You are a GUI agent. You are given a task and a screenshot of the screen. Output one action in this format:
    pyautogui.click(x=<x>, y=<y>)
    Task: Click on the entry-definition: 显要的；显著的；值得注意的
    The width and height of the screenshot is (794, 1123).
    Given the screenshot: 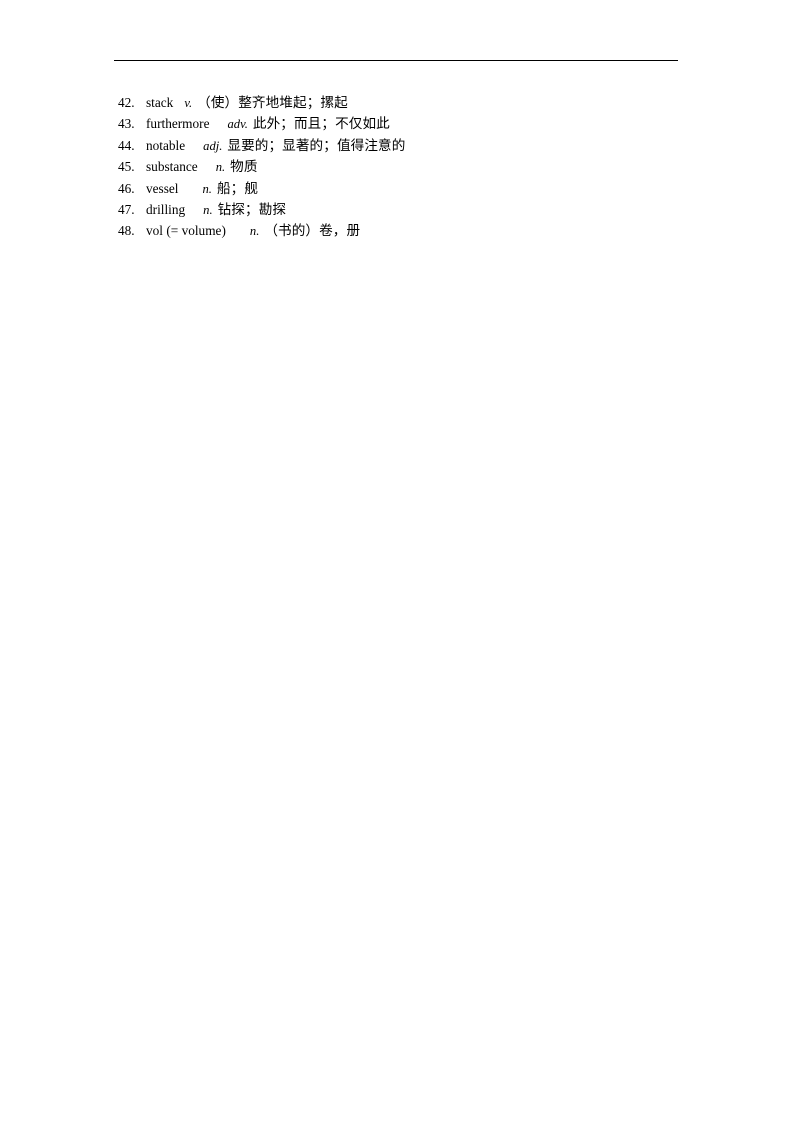 What is the action you would take?
    pyautogui.click(x=316, y=145)
    